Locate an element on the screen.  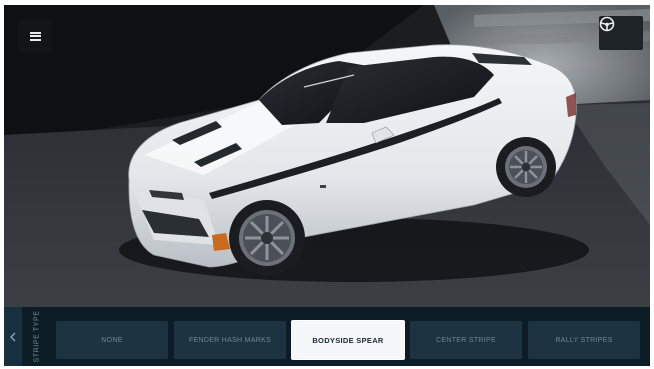
option-fender-hash-marks: FENDER HASH MARKS is located at coordinates (230, 340).